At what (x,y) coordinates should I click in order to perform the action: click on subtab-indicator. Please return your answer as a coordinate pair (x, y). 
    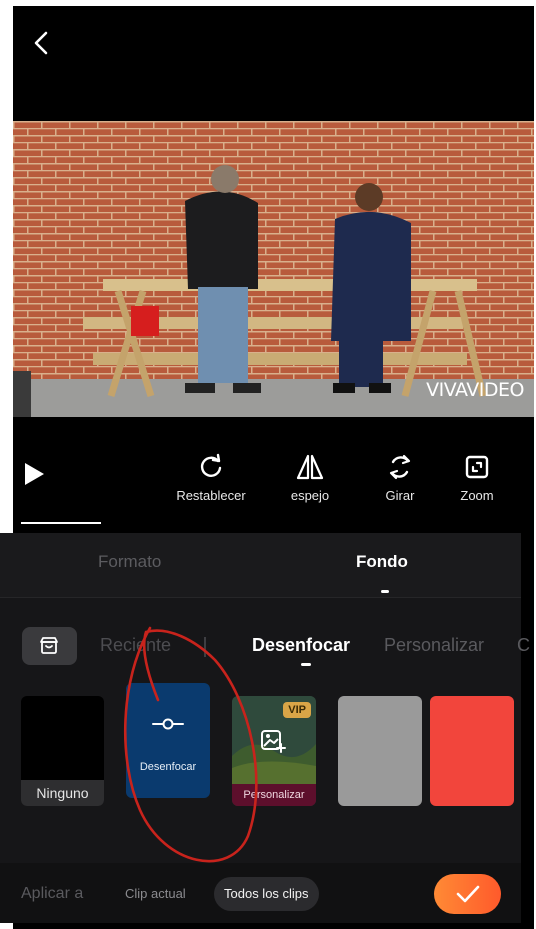
    Looking at the image, I should click on (306, 664).